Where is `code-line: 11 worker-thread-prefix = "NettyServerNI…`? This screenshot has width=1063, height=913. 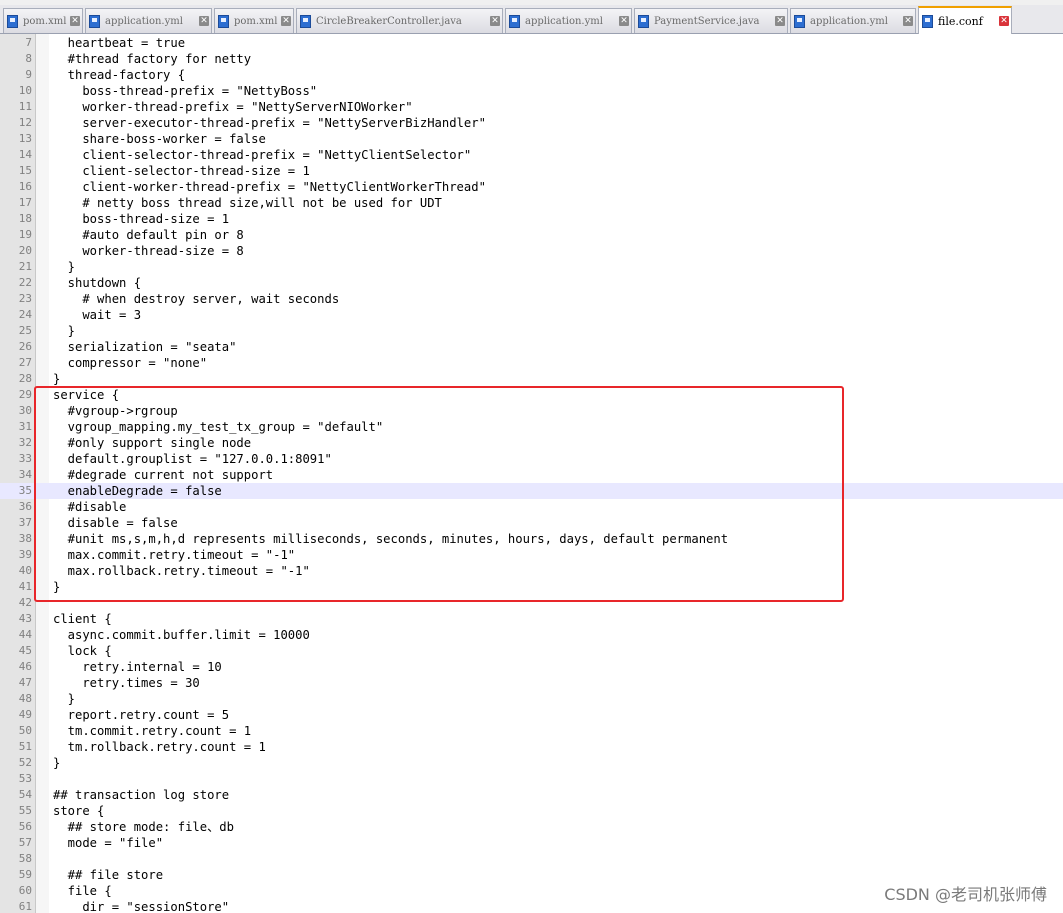
code-line: 11 worker-thread-prefix = "NettyServerNI… is located at coordinates (531, 107).